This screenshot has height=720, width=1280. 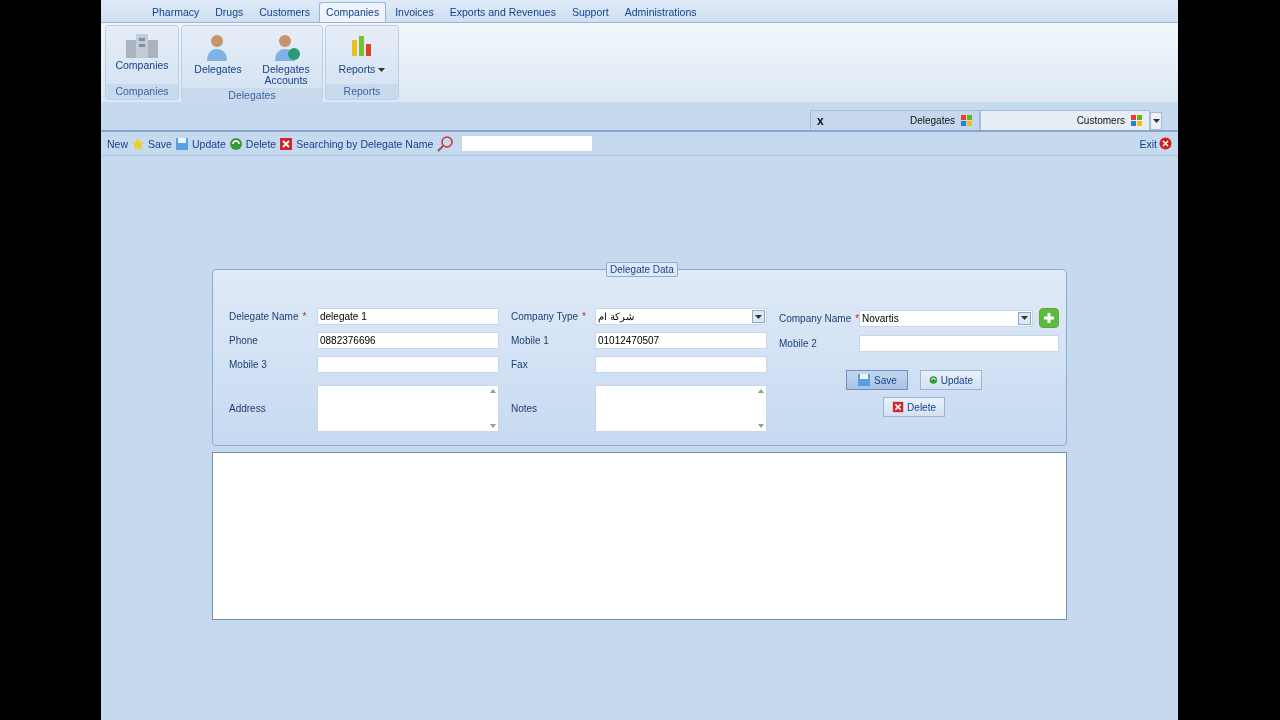 I want to click on form-button: Update, so click(x=951, y=380).